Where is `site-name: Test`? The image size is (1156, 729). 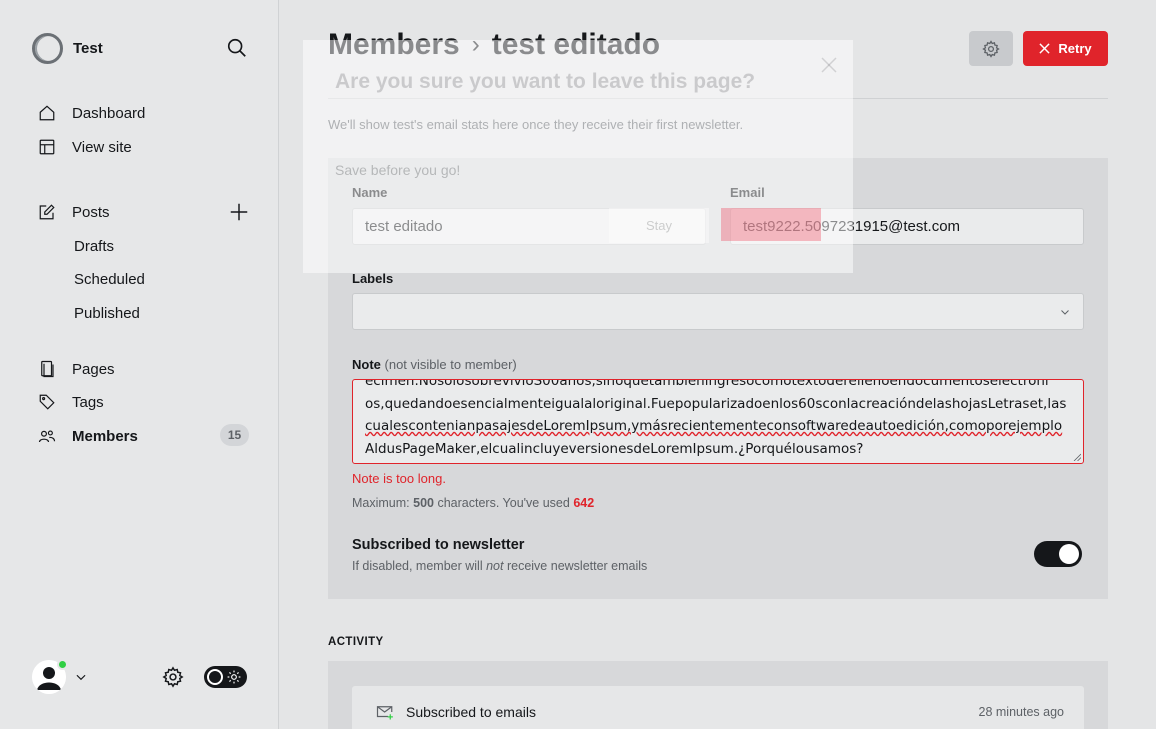
site-name: Test is located at coordinates (88, 48).